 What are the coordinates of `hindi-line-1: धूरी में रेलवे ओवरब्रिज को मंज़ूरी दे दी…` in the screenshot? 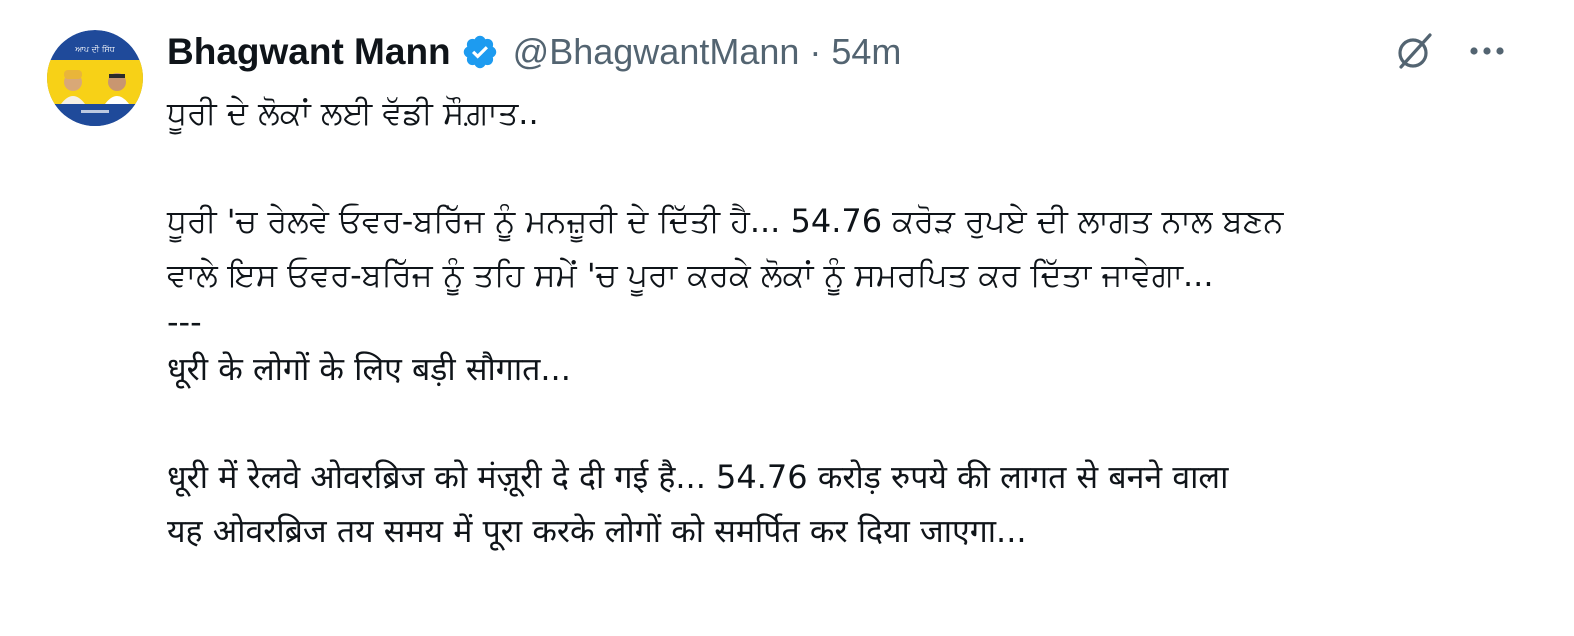 It's located at (698, 477).